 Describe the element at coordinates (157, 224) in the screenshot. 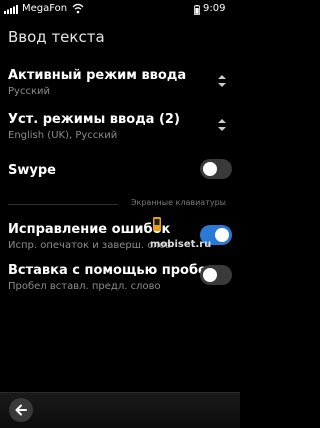

I see `watermark-phone-icon` at that location.